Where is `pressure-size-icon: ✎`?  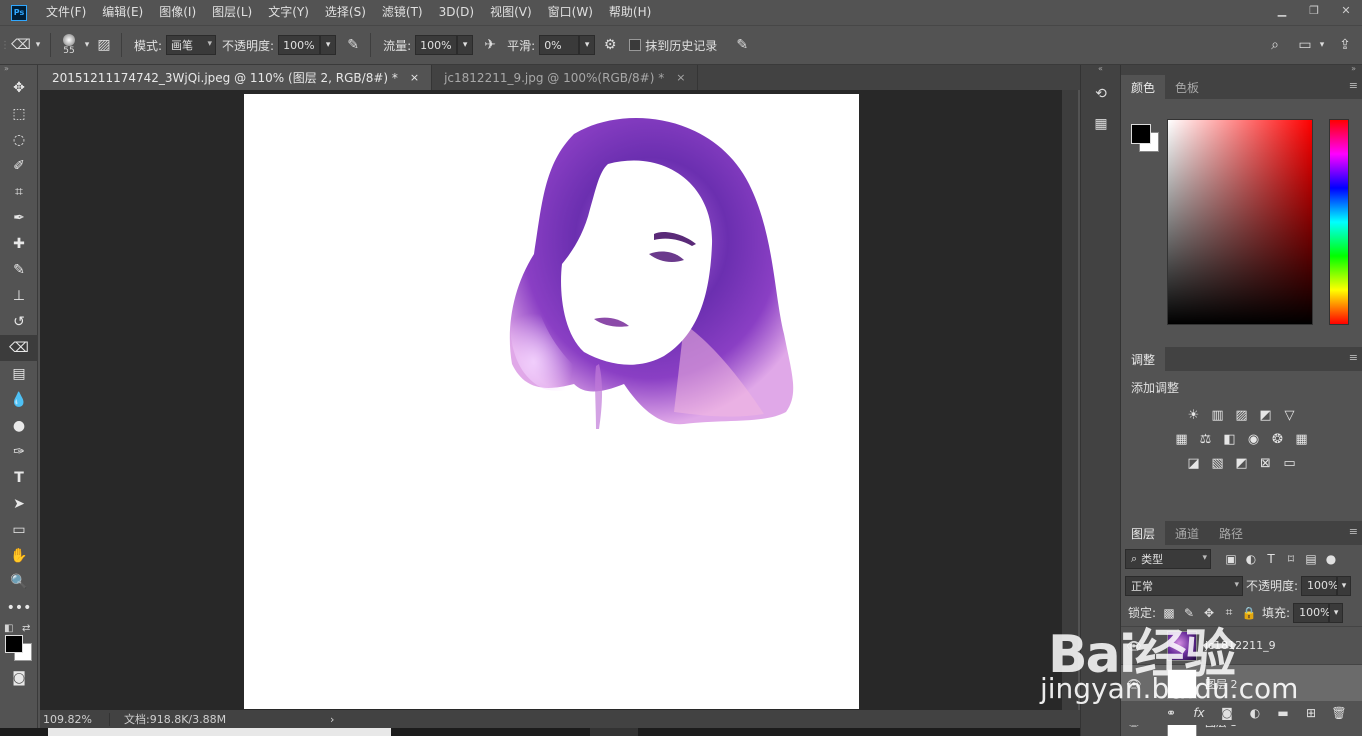
pressure-size-icon: ✎ is located at coordinates (742, 45).